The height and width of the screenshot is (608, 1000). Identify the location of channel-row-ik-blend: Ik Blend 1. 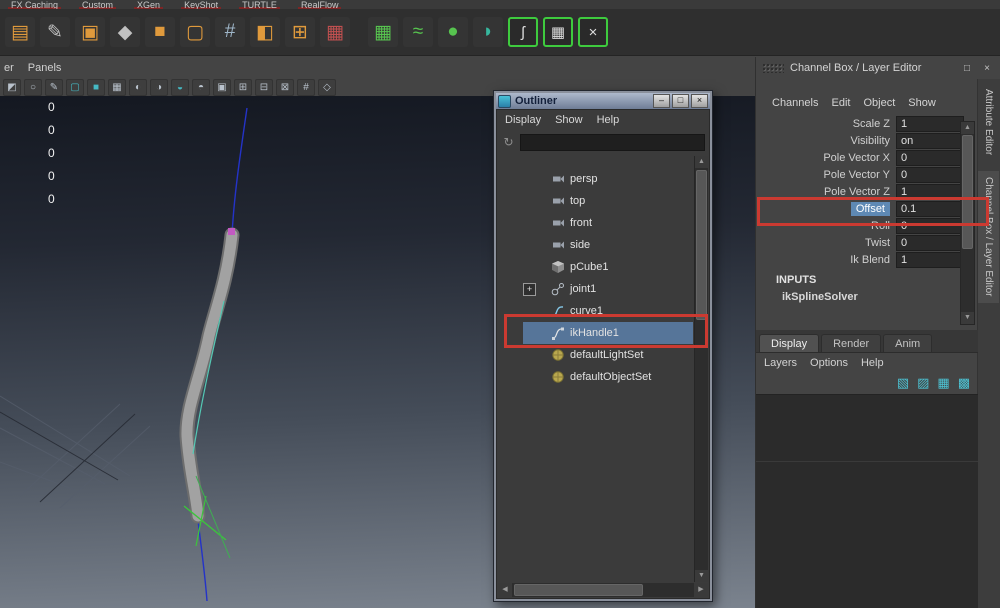
(867, 259).